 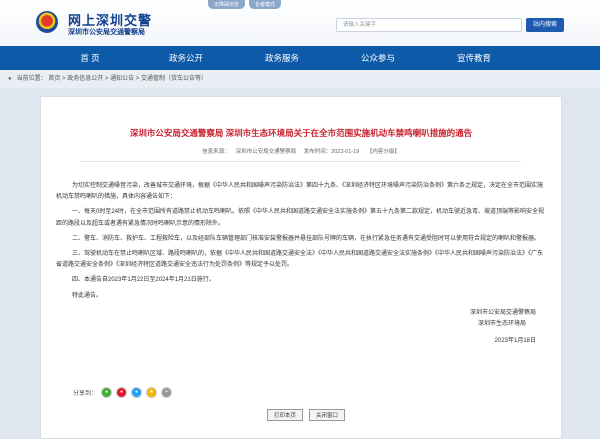 I want to click on nav-item-public: 公众参与, so click(x=378, y=58).